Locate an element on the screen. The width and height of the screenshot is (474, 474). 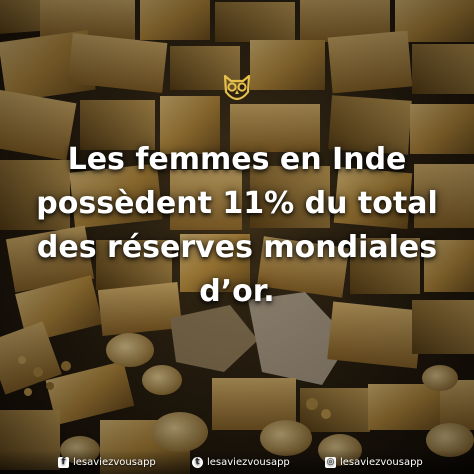
instagram-handle: ◎ lesaviezvousapp is located at coordinates (374, 462).